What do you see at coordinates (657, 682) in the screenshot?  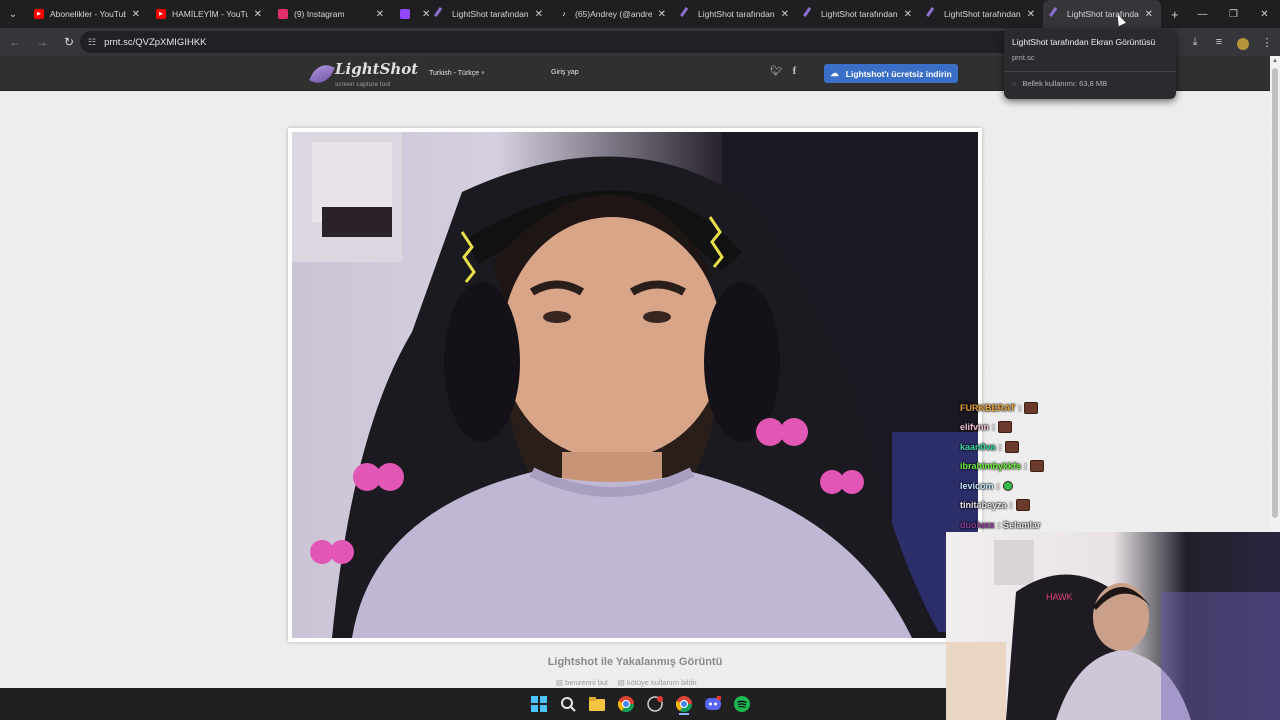 I see `report-abuse-link: ▤ kötüye kullanım bildir` at bounding box center [657, 682].